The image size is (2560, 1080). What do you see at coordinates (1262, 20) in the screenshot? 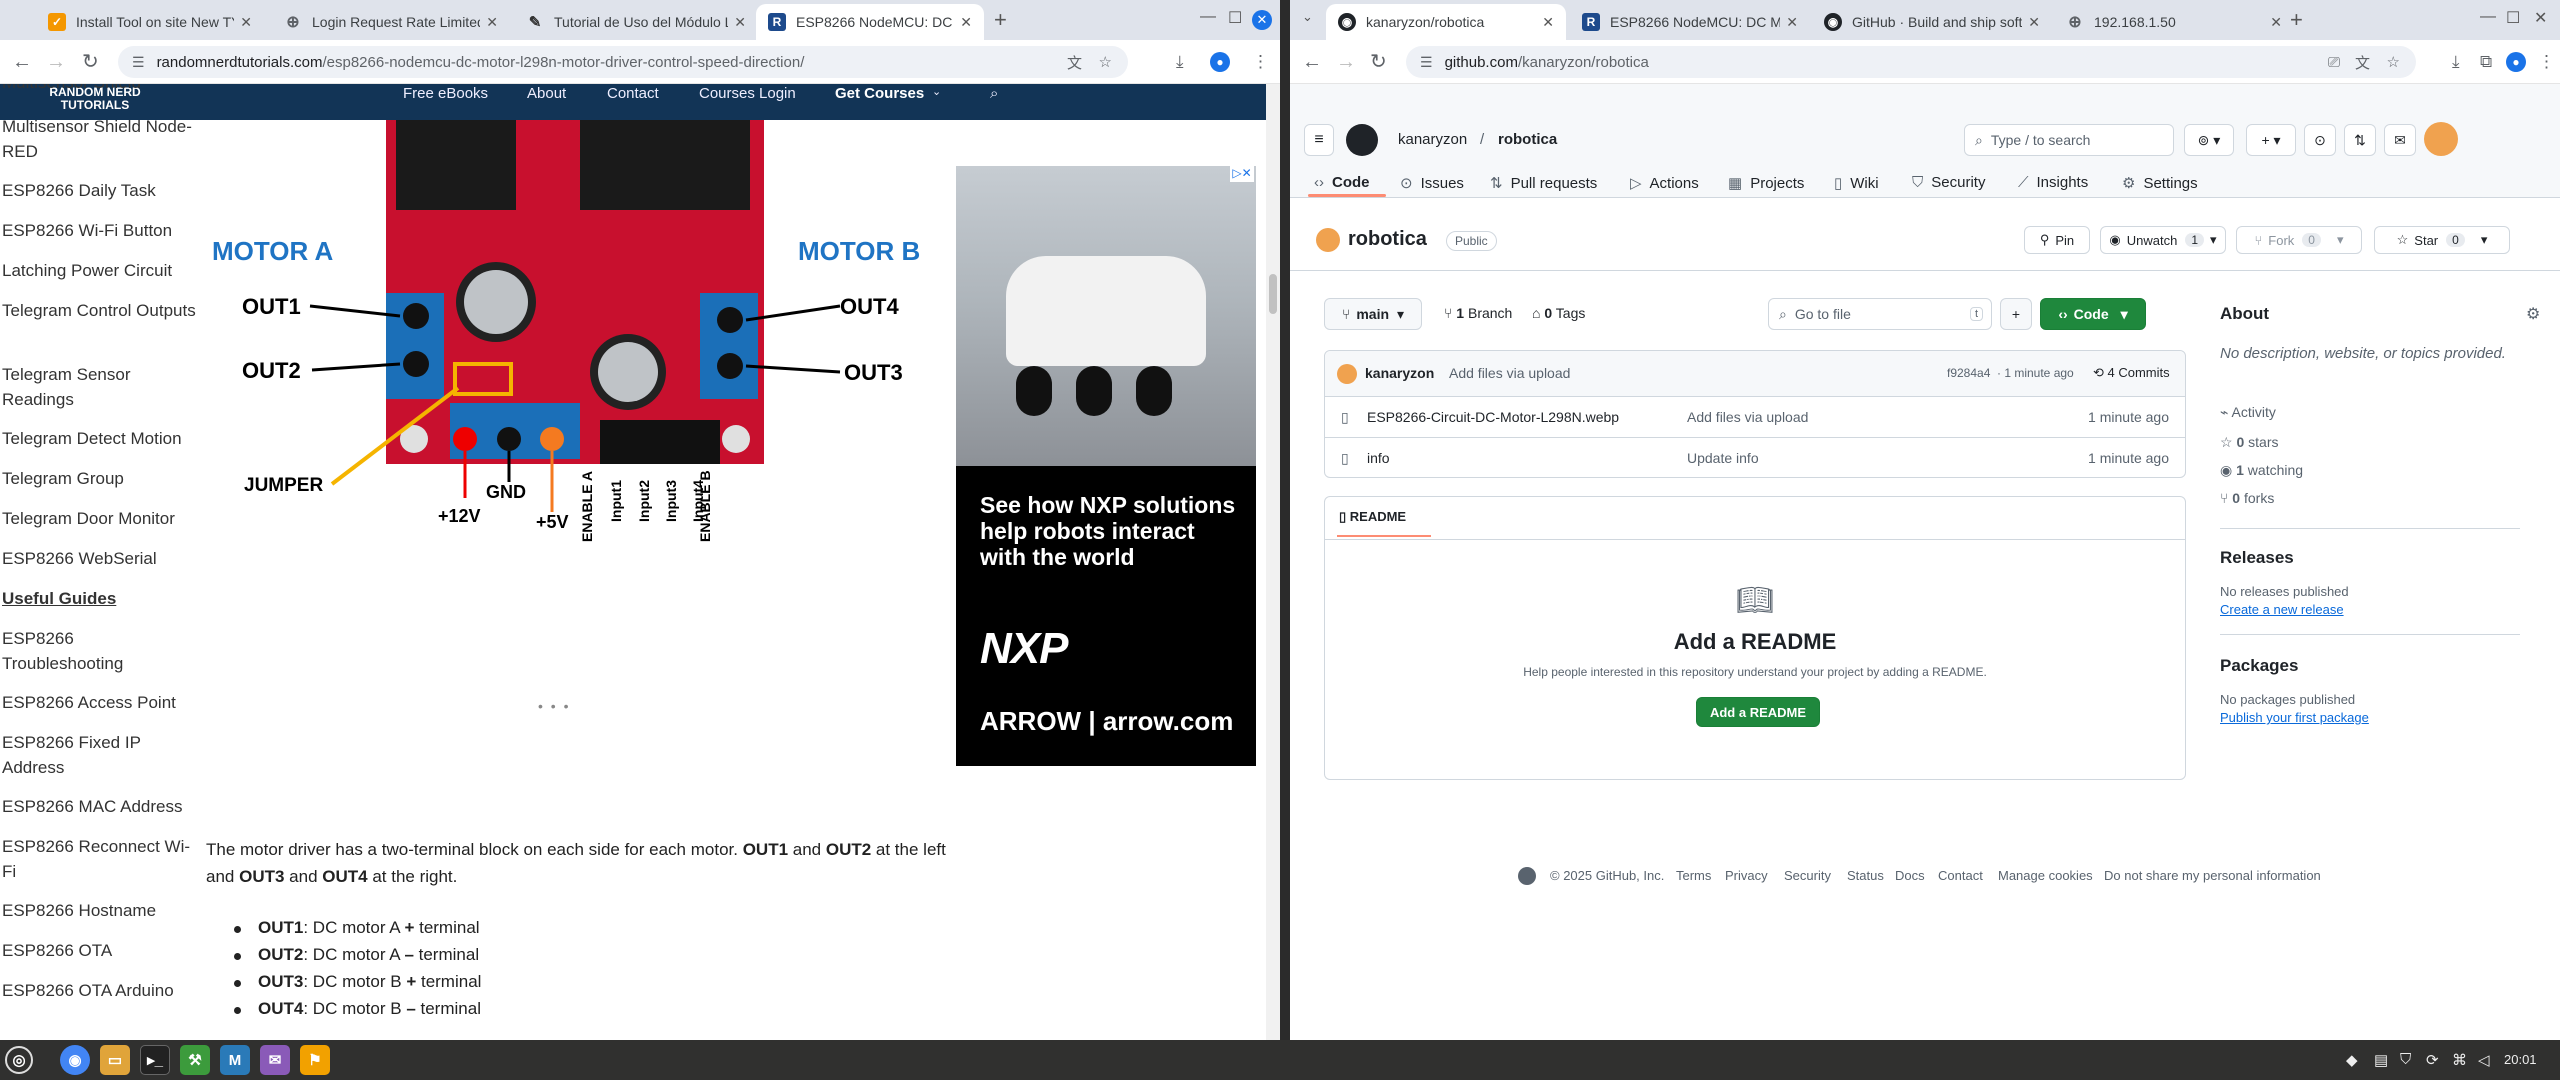
I see `close-window-button: ✕` at bounding box center [1262, 20].